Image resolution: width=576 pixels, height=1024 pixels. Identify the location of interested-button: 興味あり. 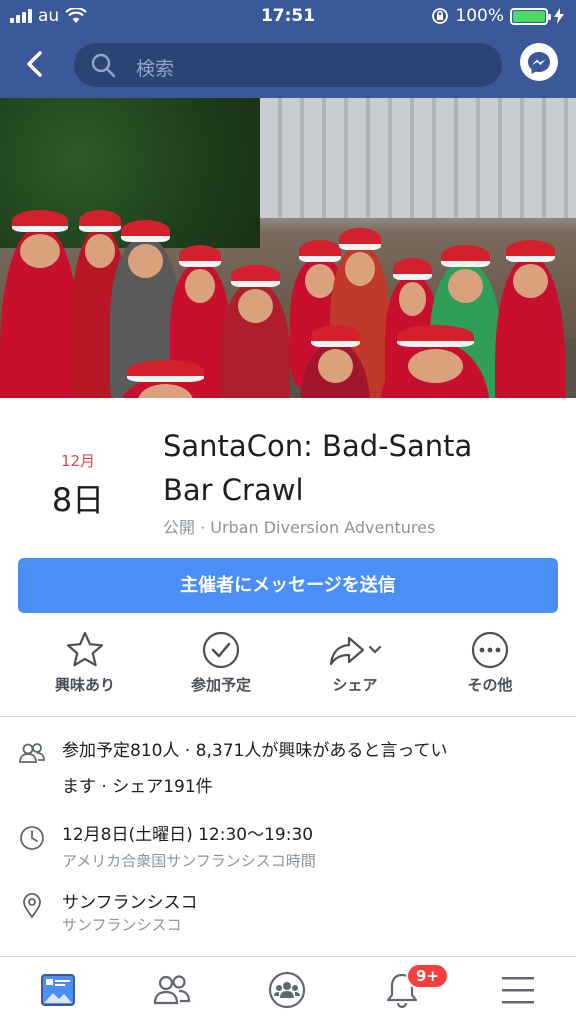
(85, 661).